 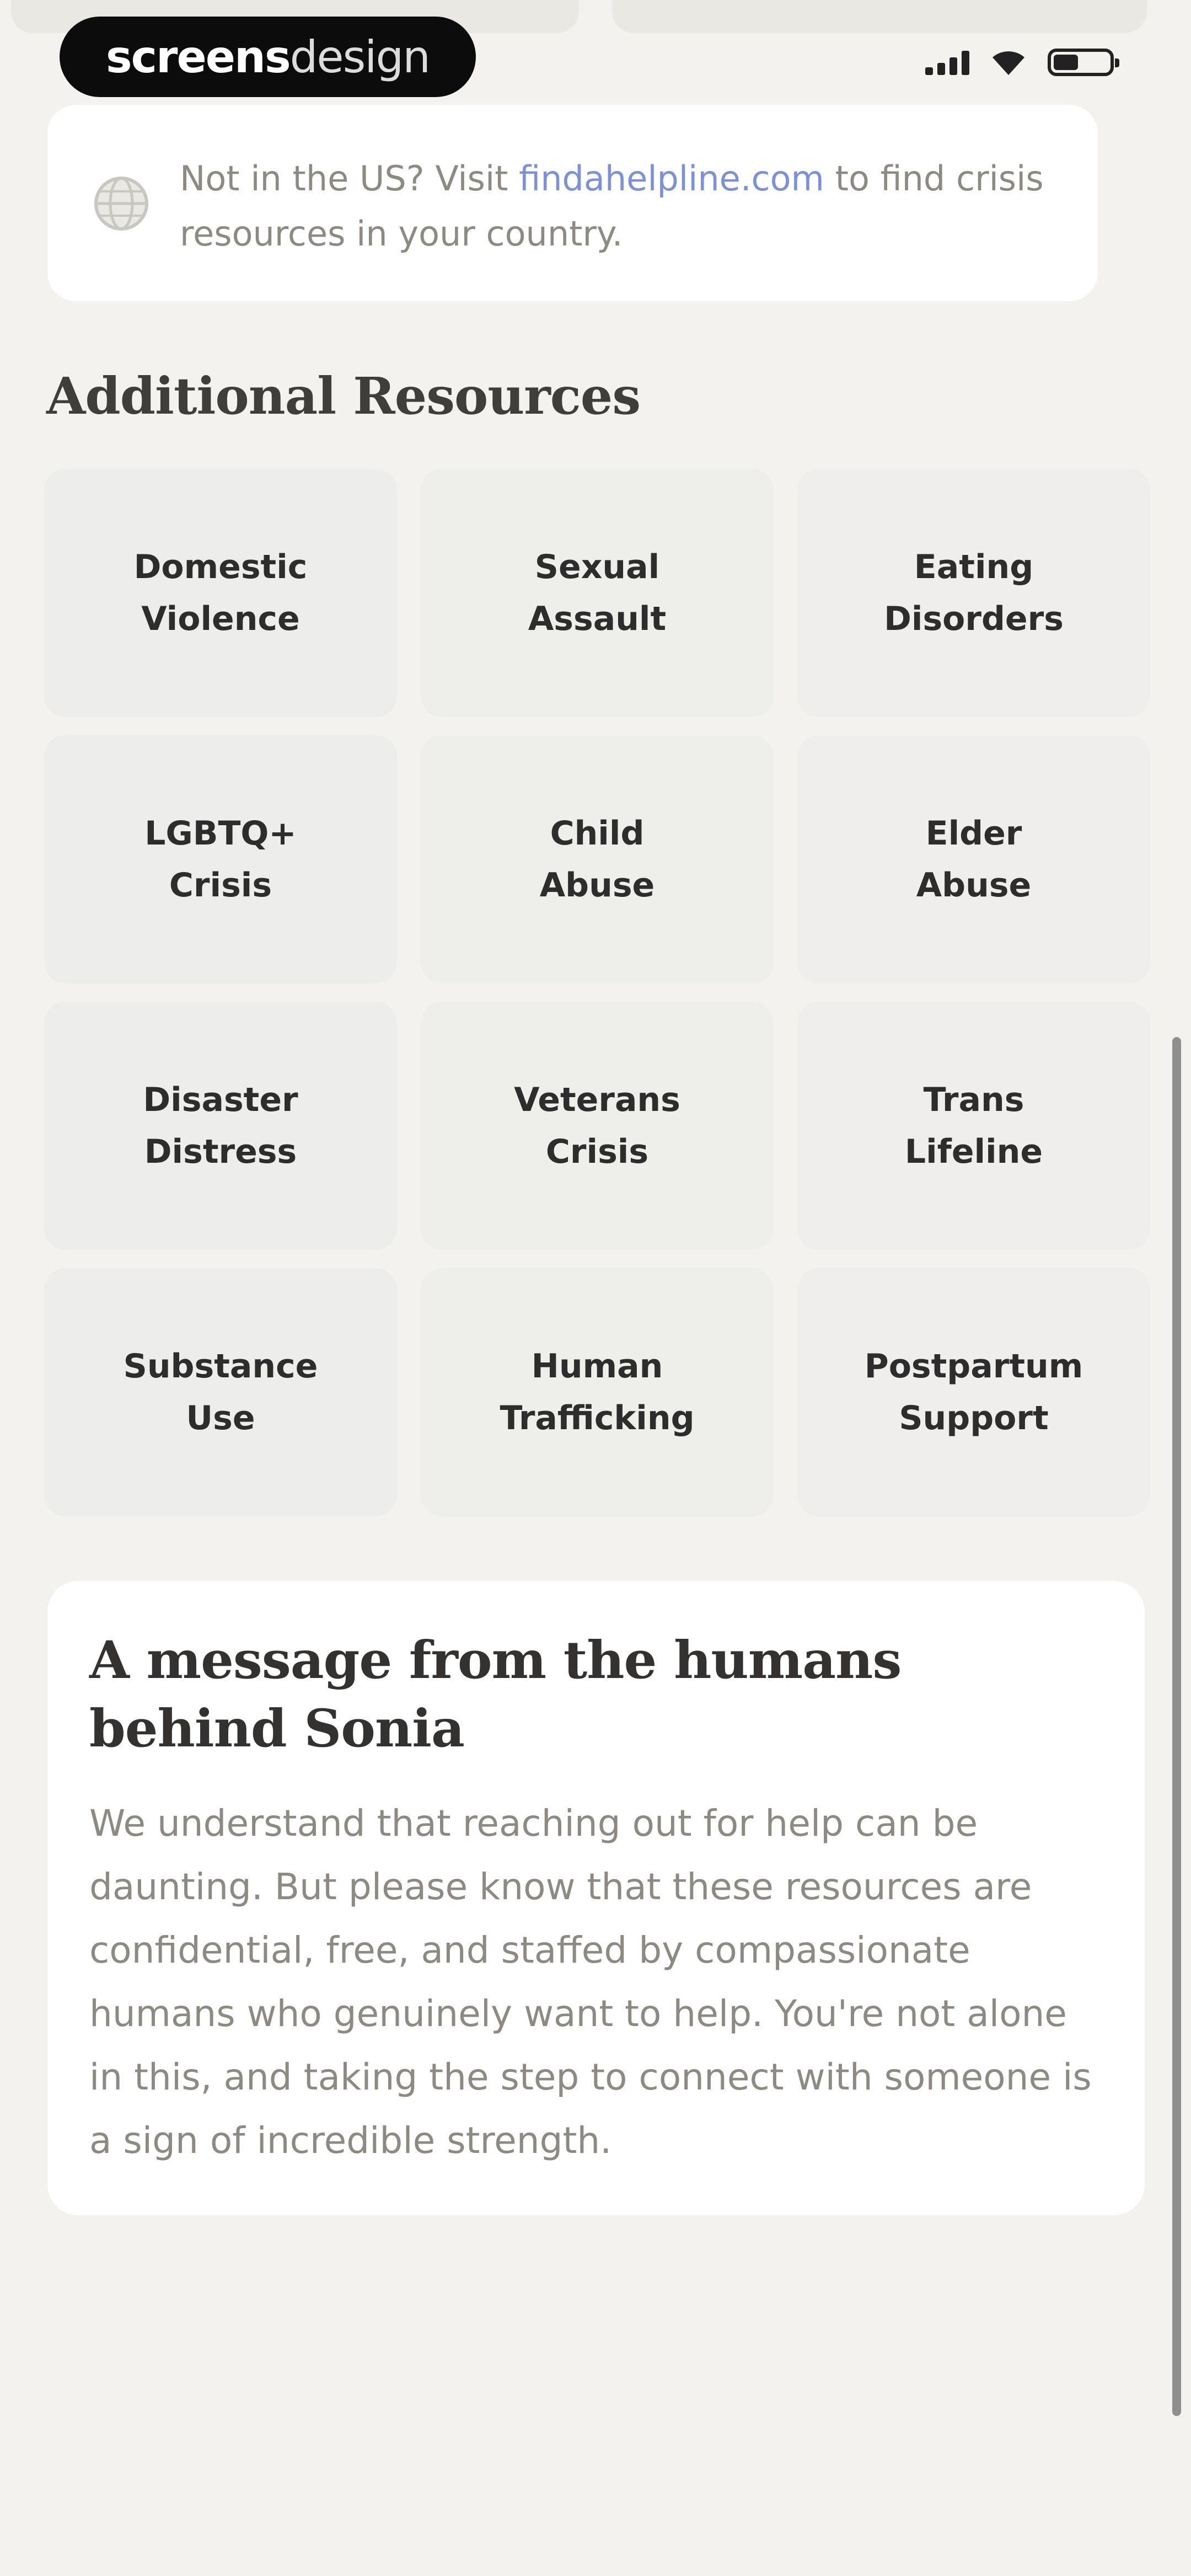 What do you see at coordinates (1177, 1726) in the screenshot?
I see `scrollbar` at bounding box center [1177, 1726].